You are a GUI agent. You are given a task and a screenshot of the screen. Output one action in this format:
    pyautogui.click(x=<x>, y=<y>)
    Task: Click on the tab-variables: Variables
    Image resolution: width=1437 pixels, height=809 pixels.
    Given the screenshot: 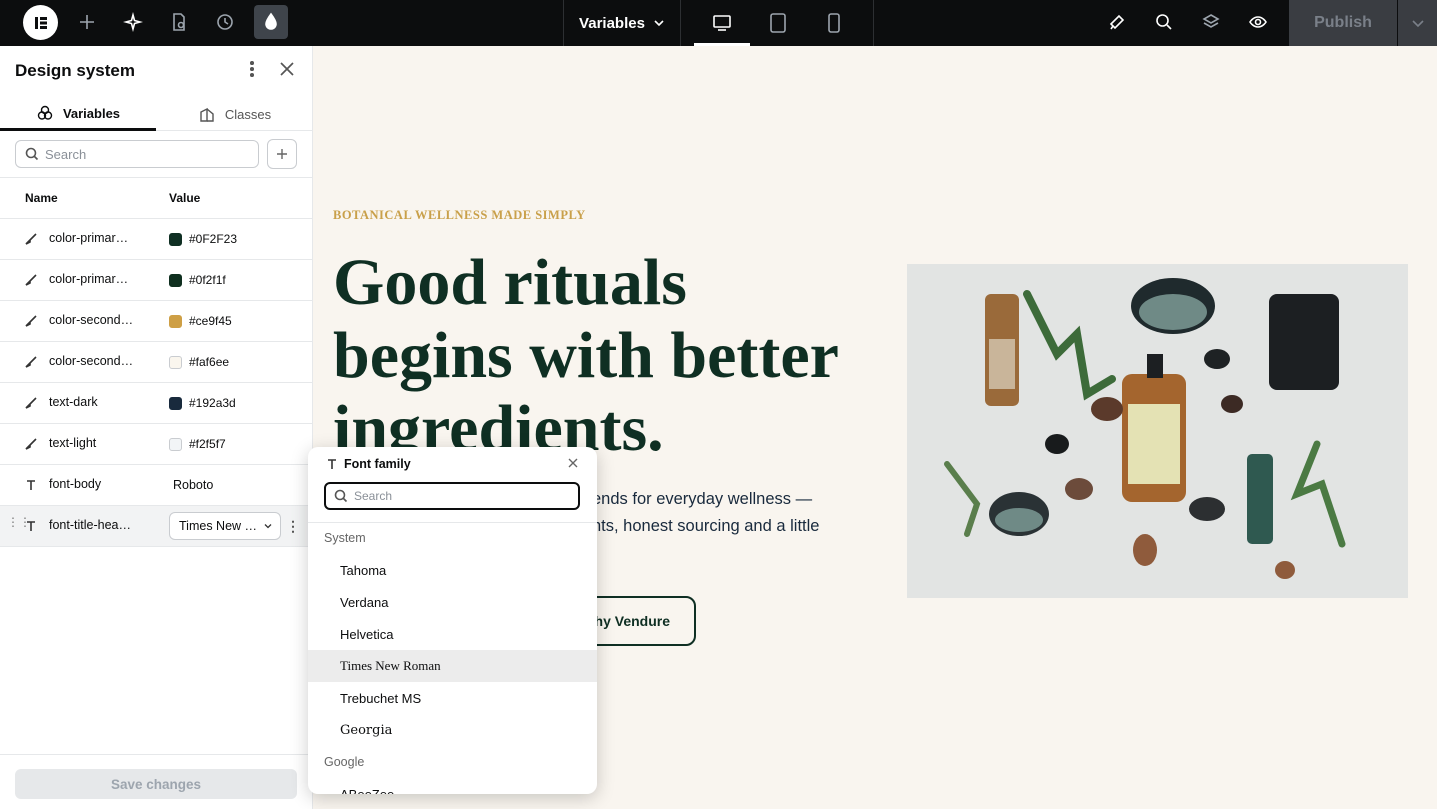 What is the action you would take?
    pyautogui.click(x=78, y=114)
    